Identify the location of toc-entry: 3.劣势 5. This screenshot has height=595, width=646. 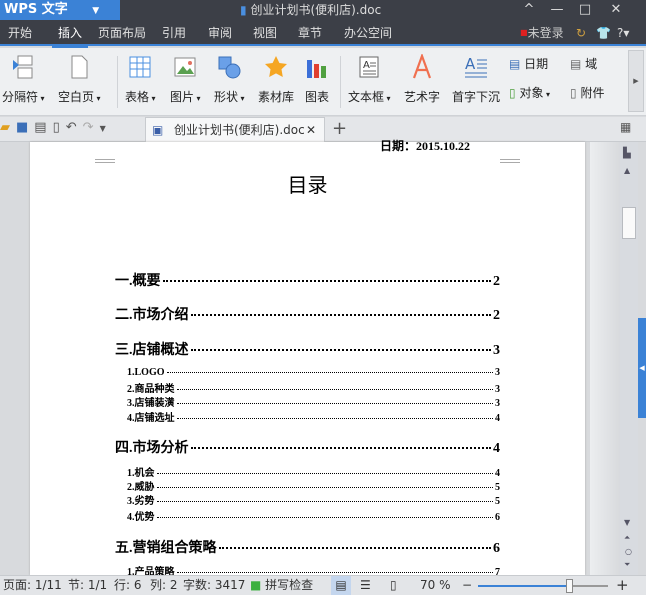
(307, 499).